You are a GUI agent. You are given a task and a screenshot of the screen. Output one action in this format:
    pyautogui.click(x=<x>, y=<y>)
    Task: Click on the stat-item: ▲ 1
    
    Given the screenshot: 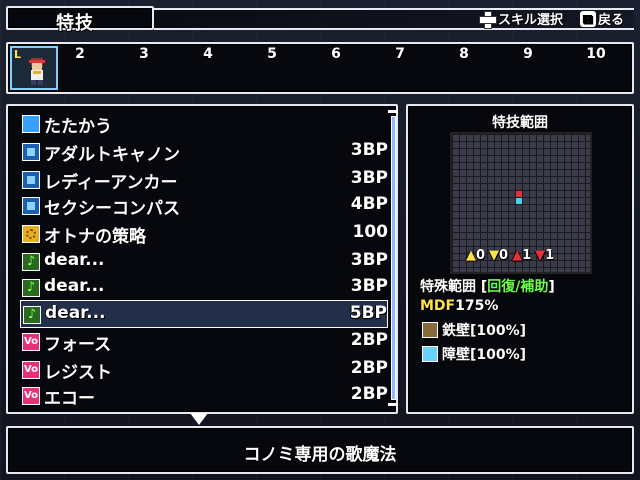 What is the action you would take?
    pyautogui.click(x=521, y=255)
    